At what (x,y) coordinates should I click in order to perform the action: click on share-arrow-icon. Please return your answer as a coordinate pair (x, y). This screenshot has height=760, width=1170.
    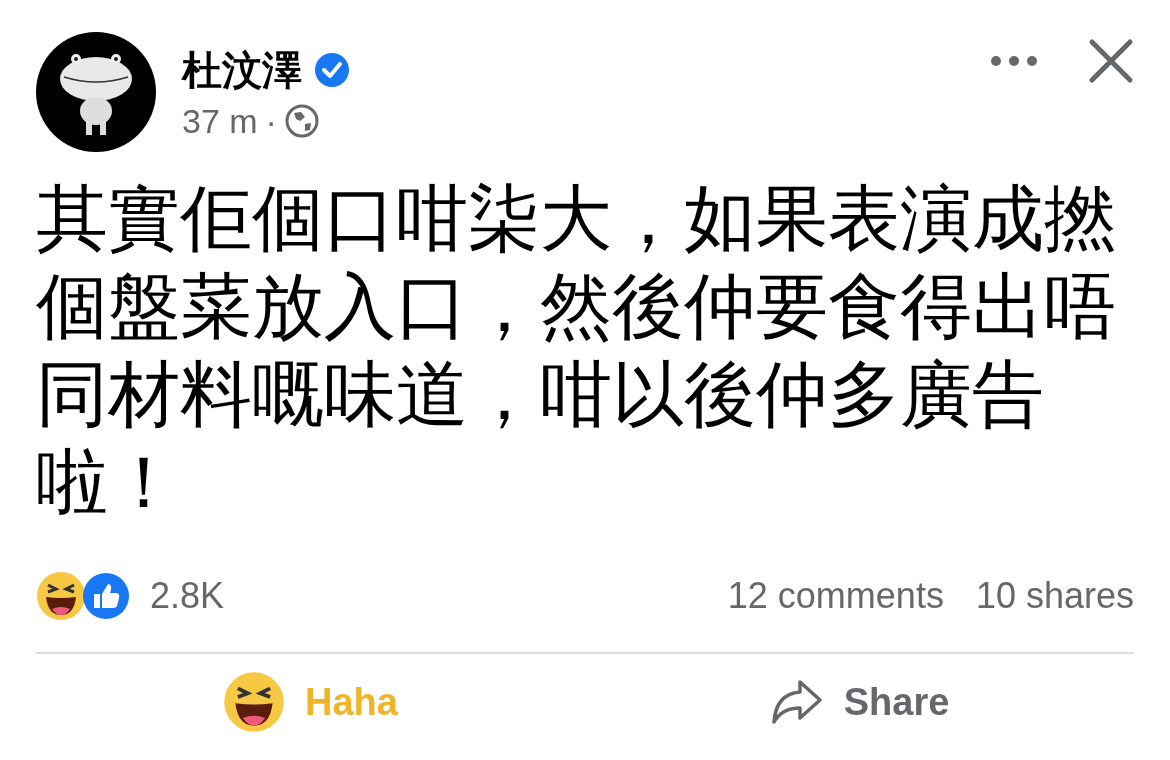
    Looking at the image, I should click on (796, 702).